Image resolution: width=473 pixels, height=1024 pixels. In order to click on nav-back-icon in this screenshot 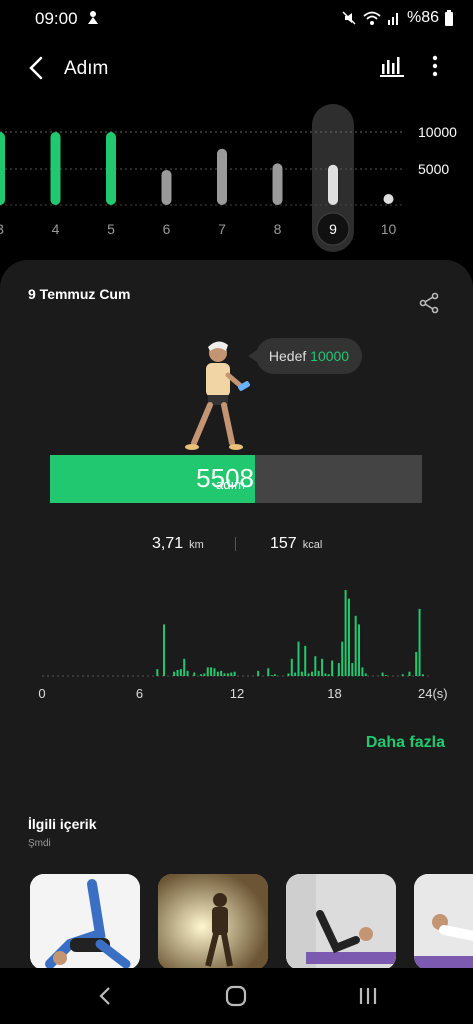, I will do `click(106, 996)`.